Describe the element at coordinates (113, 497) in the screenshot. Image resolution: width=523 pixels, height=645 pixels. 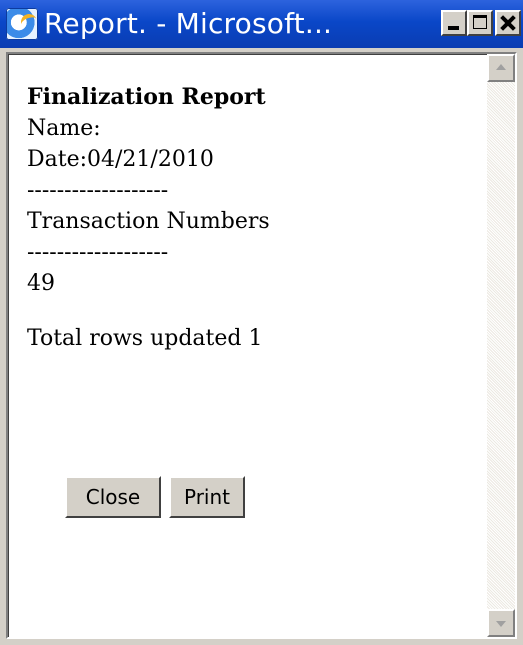
I see `close-button: Close` at that location.